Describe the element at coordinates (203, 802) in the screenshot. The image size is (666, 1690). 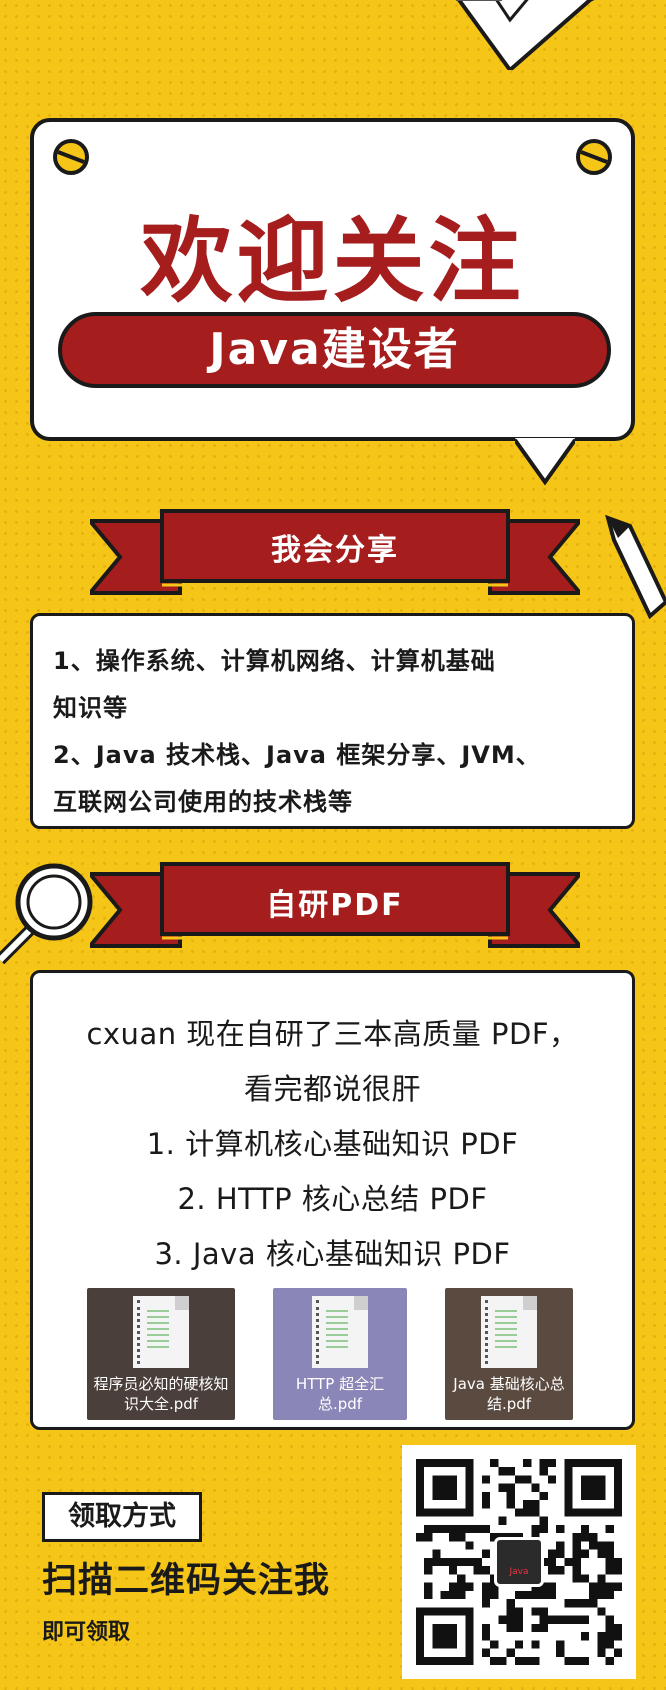
I see `share-line: 互联网公司使用的技术栈等` at that location.